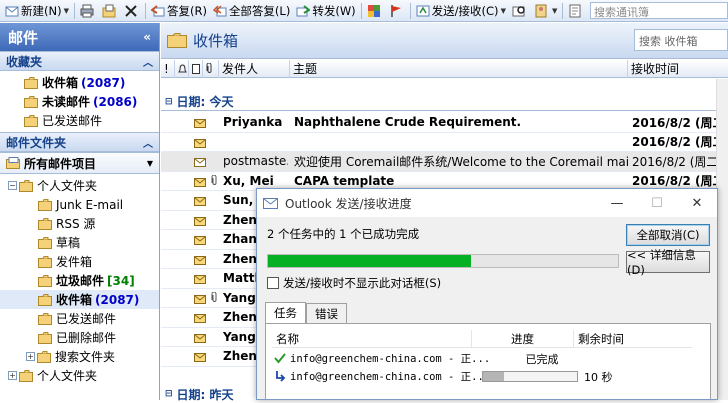  What do you see at coordinates (76, 224) in the screenshot?
I see `folder-tree-item-label: RSS 源` at bounding box center [76, 224].